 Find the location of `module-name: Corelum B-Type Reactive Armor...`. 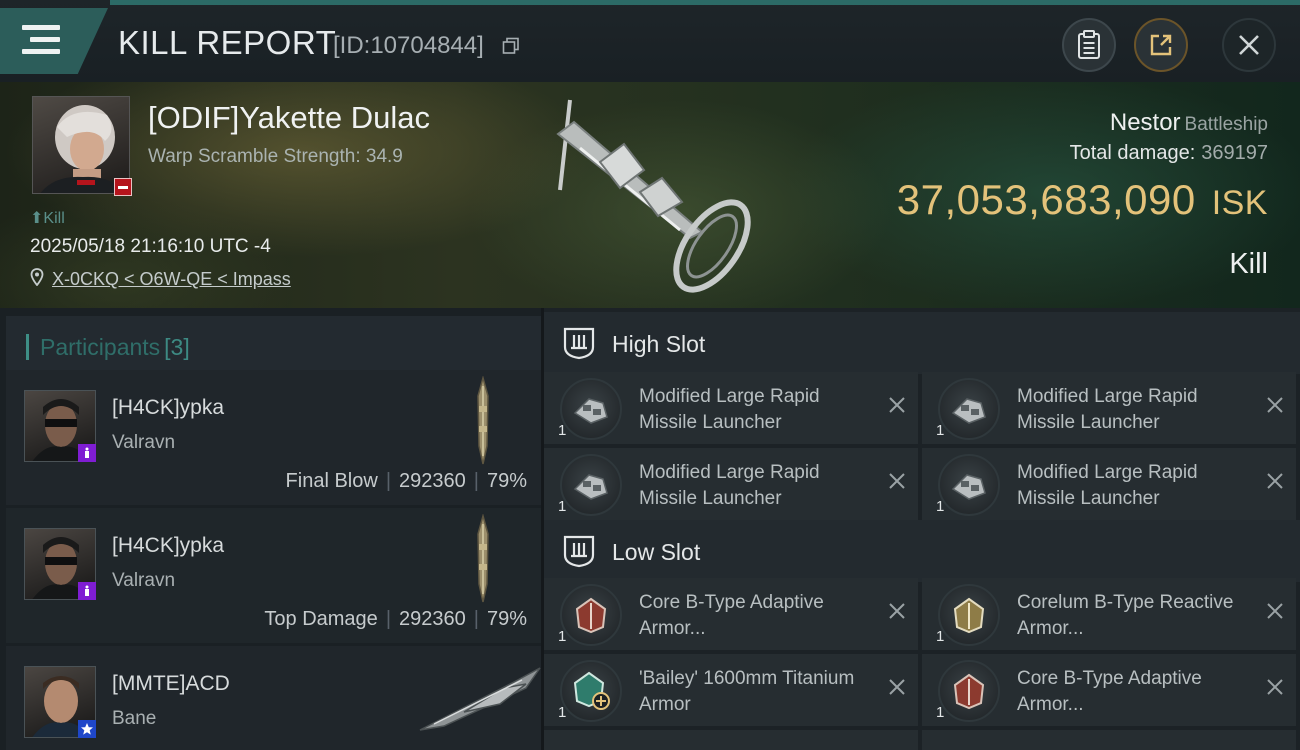

module-name: Corelum B-Type Reactive Armor... is located at coordinates (1125, 615).